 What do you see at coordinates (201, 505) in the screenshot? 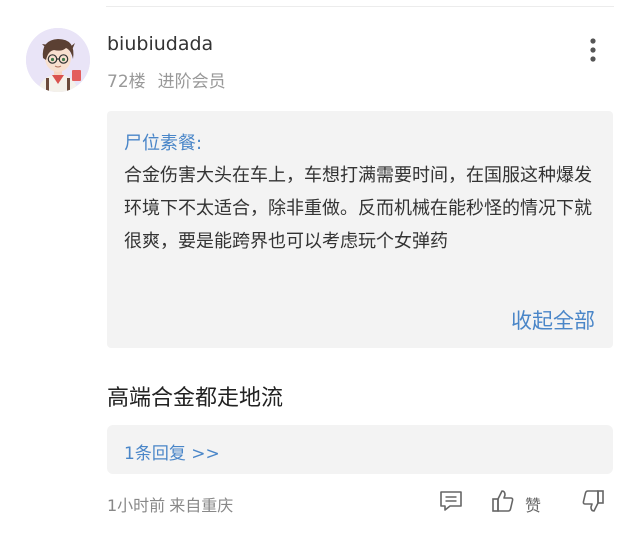
I see `post-location: 来自重庆` at bounding box center [201, 505].